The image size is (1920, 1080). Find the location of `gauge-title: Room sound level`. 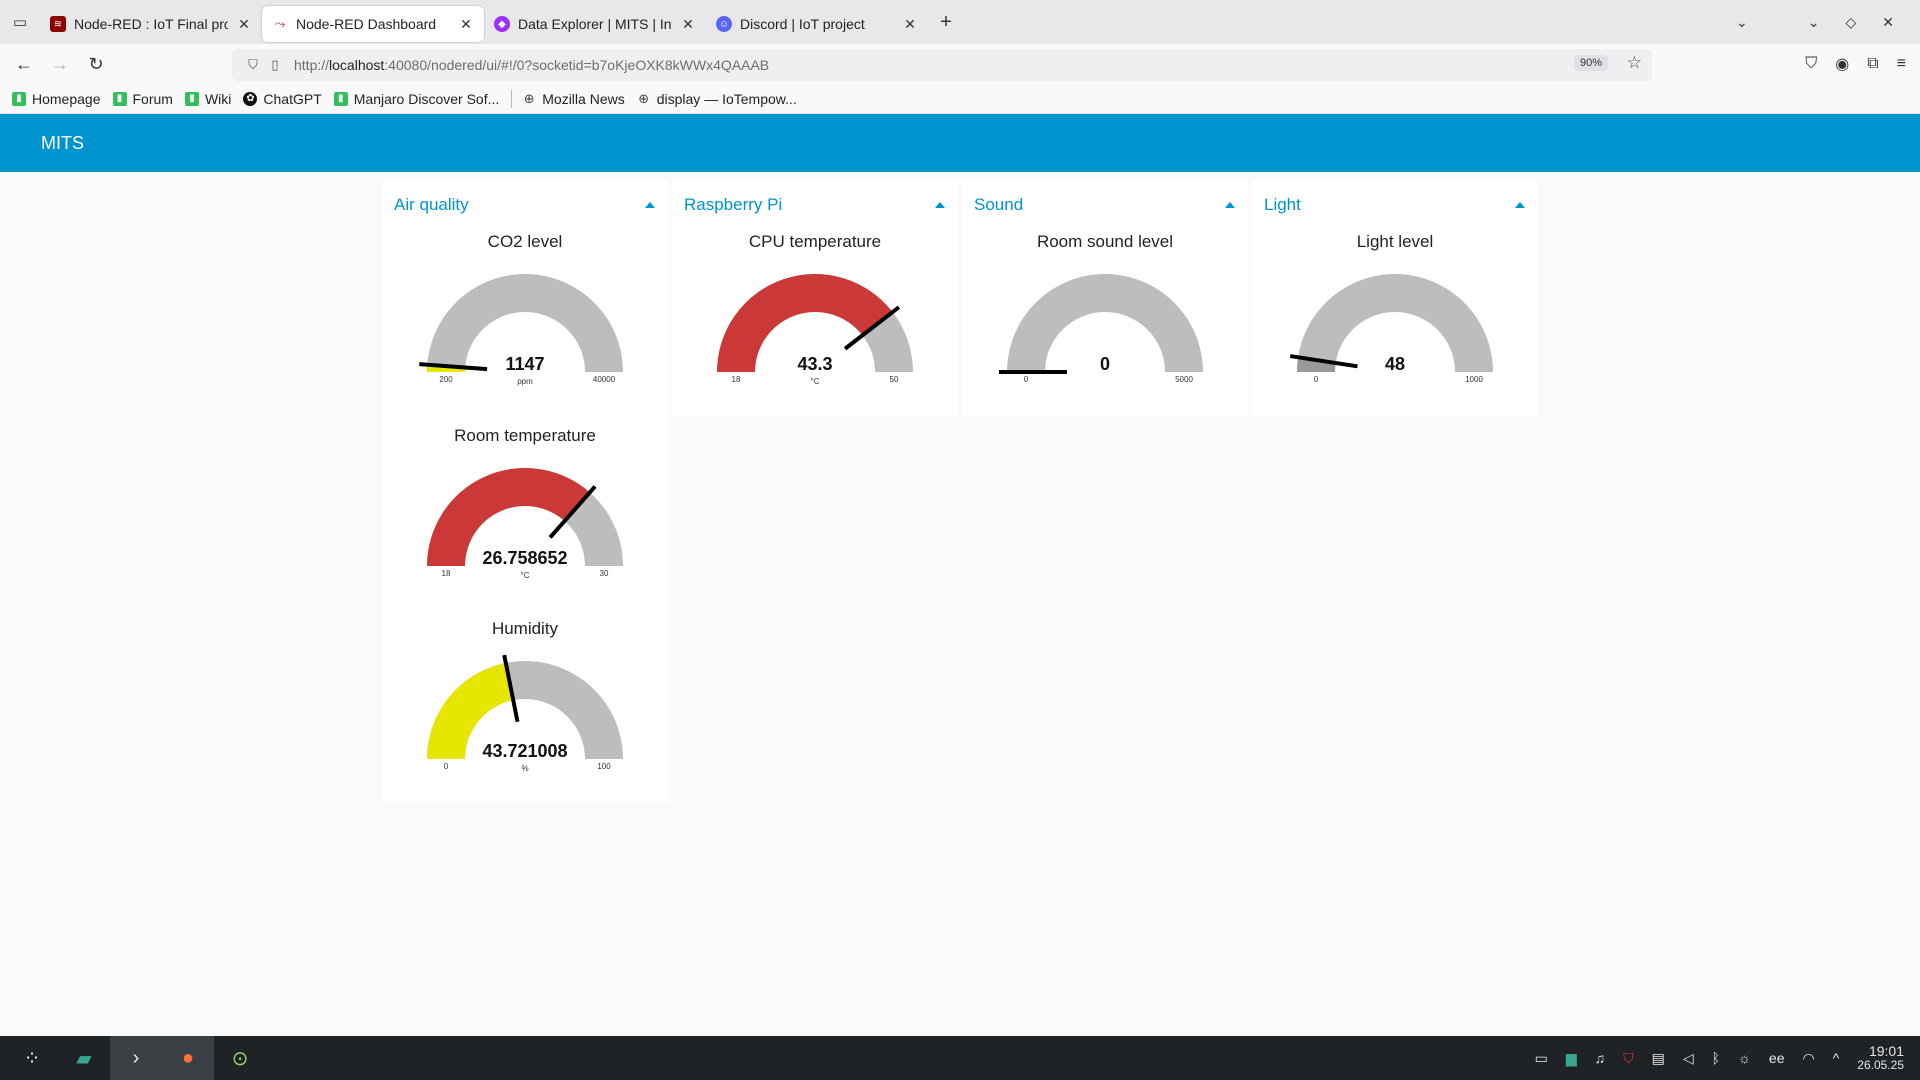

gauge-title: Room sound level is located at coordinates (1105, 241).